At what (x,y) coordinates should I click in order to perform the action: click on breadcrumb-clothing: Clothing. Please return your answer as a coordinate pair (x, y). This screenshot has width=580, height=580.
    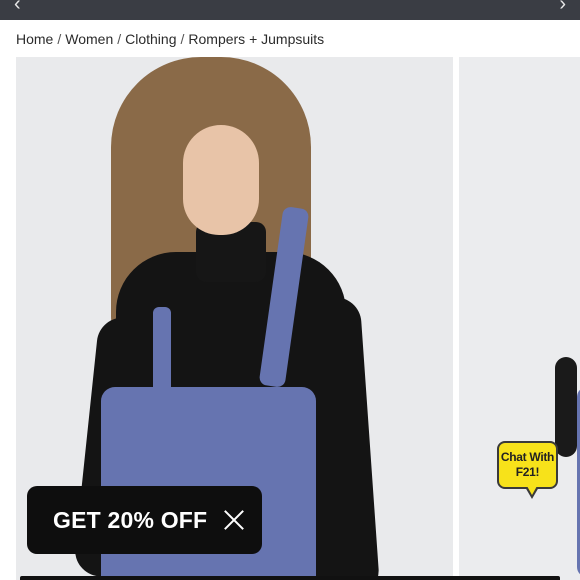
    Looking at the image, I should click on (150, 39).